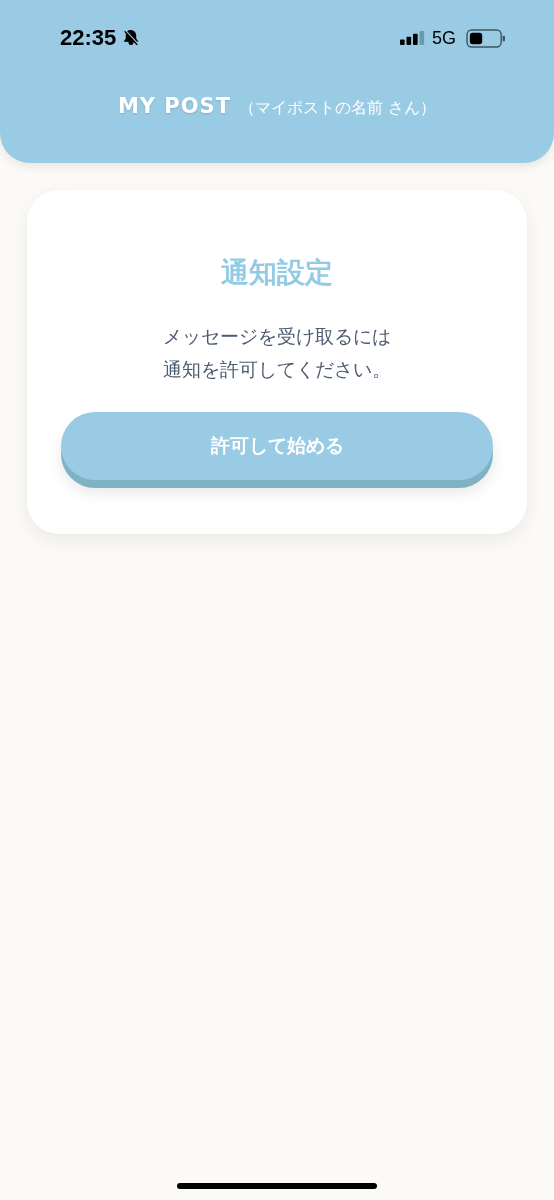 The image size is (554, 1200). What do you see at coordinates (88, 38) in the screenshot?
I see `status-time: 22:35` at bounding box center [88, 38].